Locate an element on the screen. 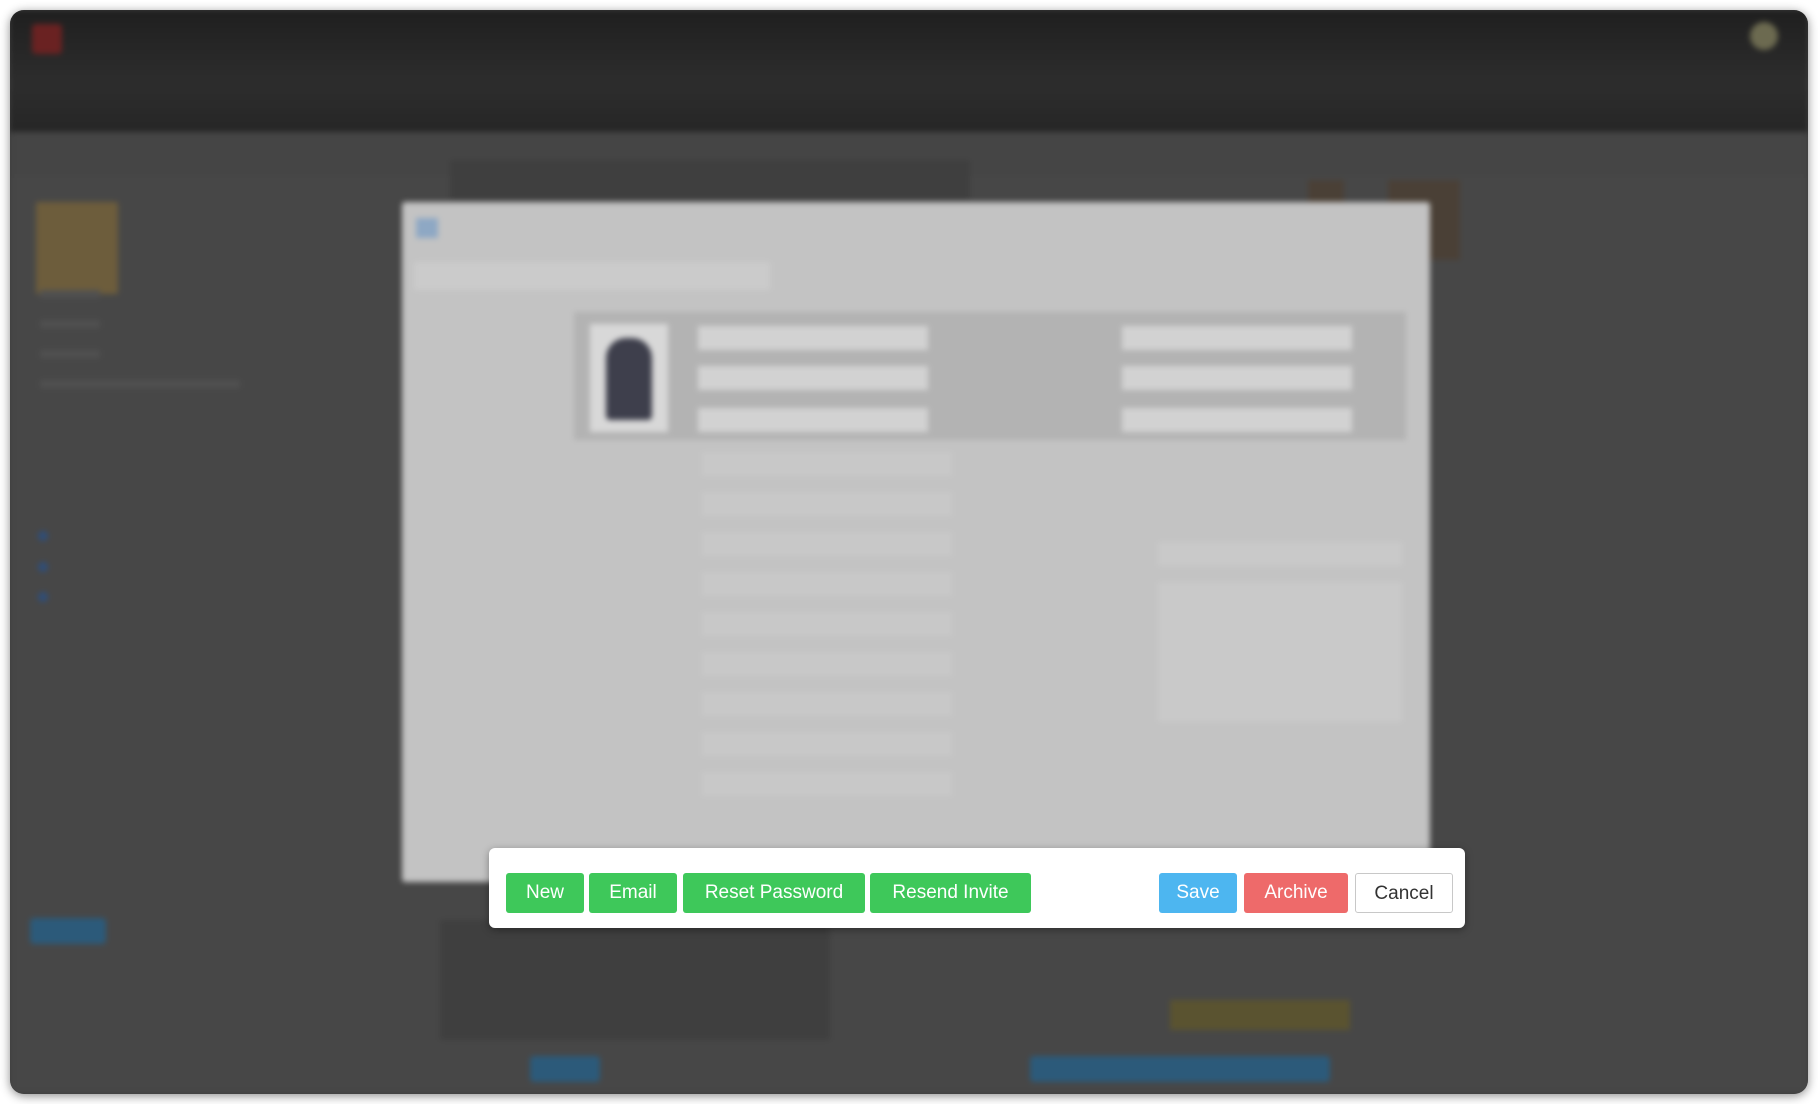 This screenshot has height=1104, width=1818. cancel-button: Cancel is located at coordinates (1404, 893).